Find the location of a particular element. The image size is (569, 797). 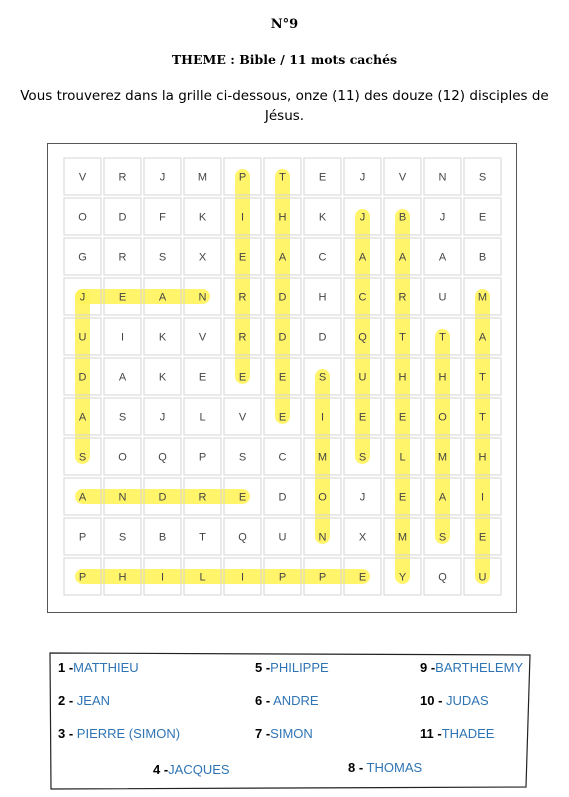

answer-word: MATTHIEU is located at coordinates (106, 667).